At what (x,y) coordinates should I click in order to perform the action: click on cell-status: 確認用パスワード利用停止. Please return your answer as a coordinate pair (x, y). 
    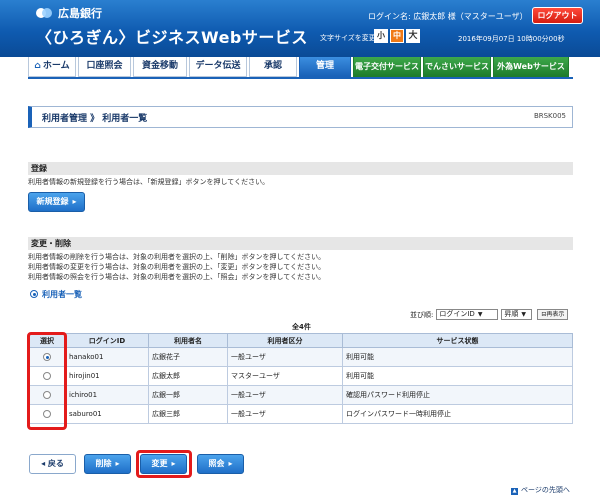
    Looking at the image, I should click on (457, 395).